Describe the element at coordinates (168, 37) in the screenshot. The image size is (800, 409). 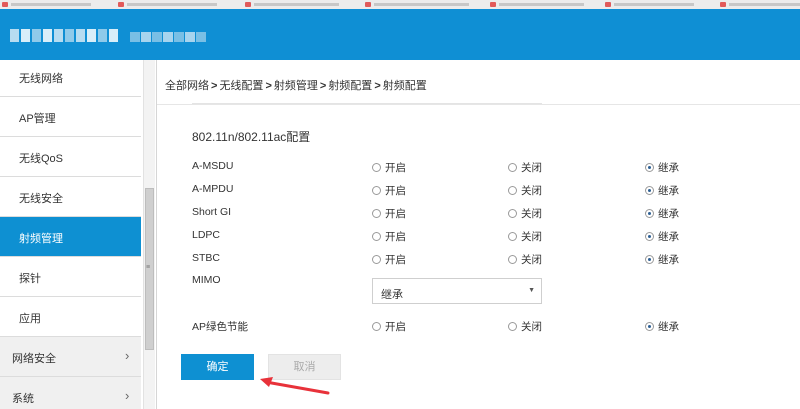
I see `brand-subtitle-logo` at that location.